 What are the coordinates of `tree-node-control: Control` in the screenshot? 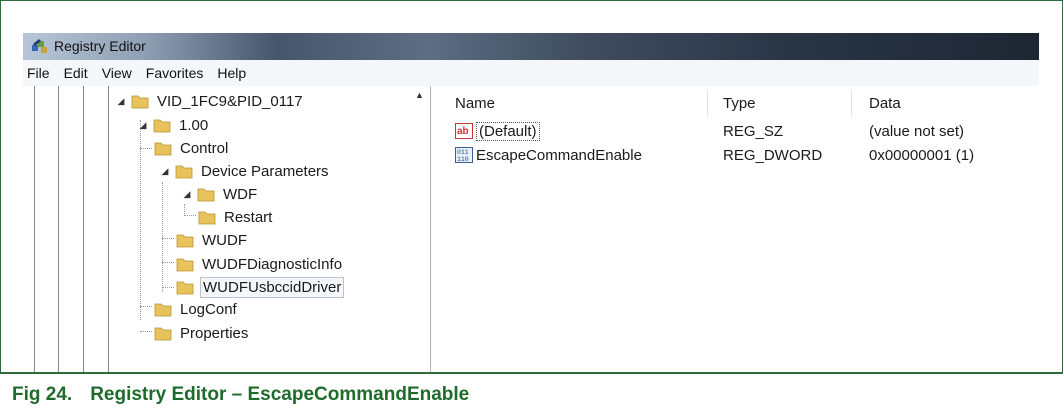 It's located at (192, 148).